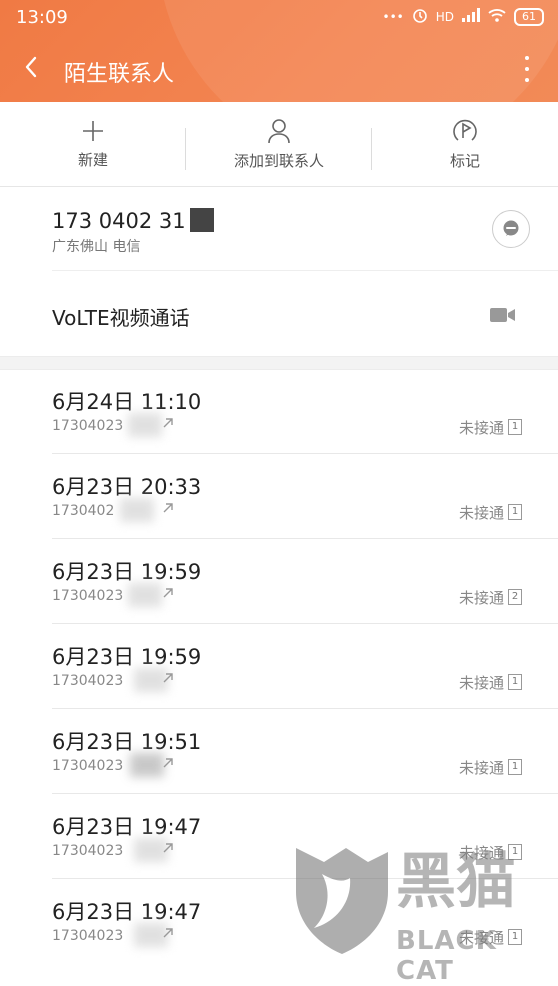  I want to click on message-icon, so click(511, 228).